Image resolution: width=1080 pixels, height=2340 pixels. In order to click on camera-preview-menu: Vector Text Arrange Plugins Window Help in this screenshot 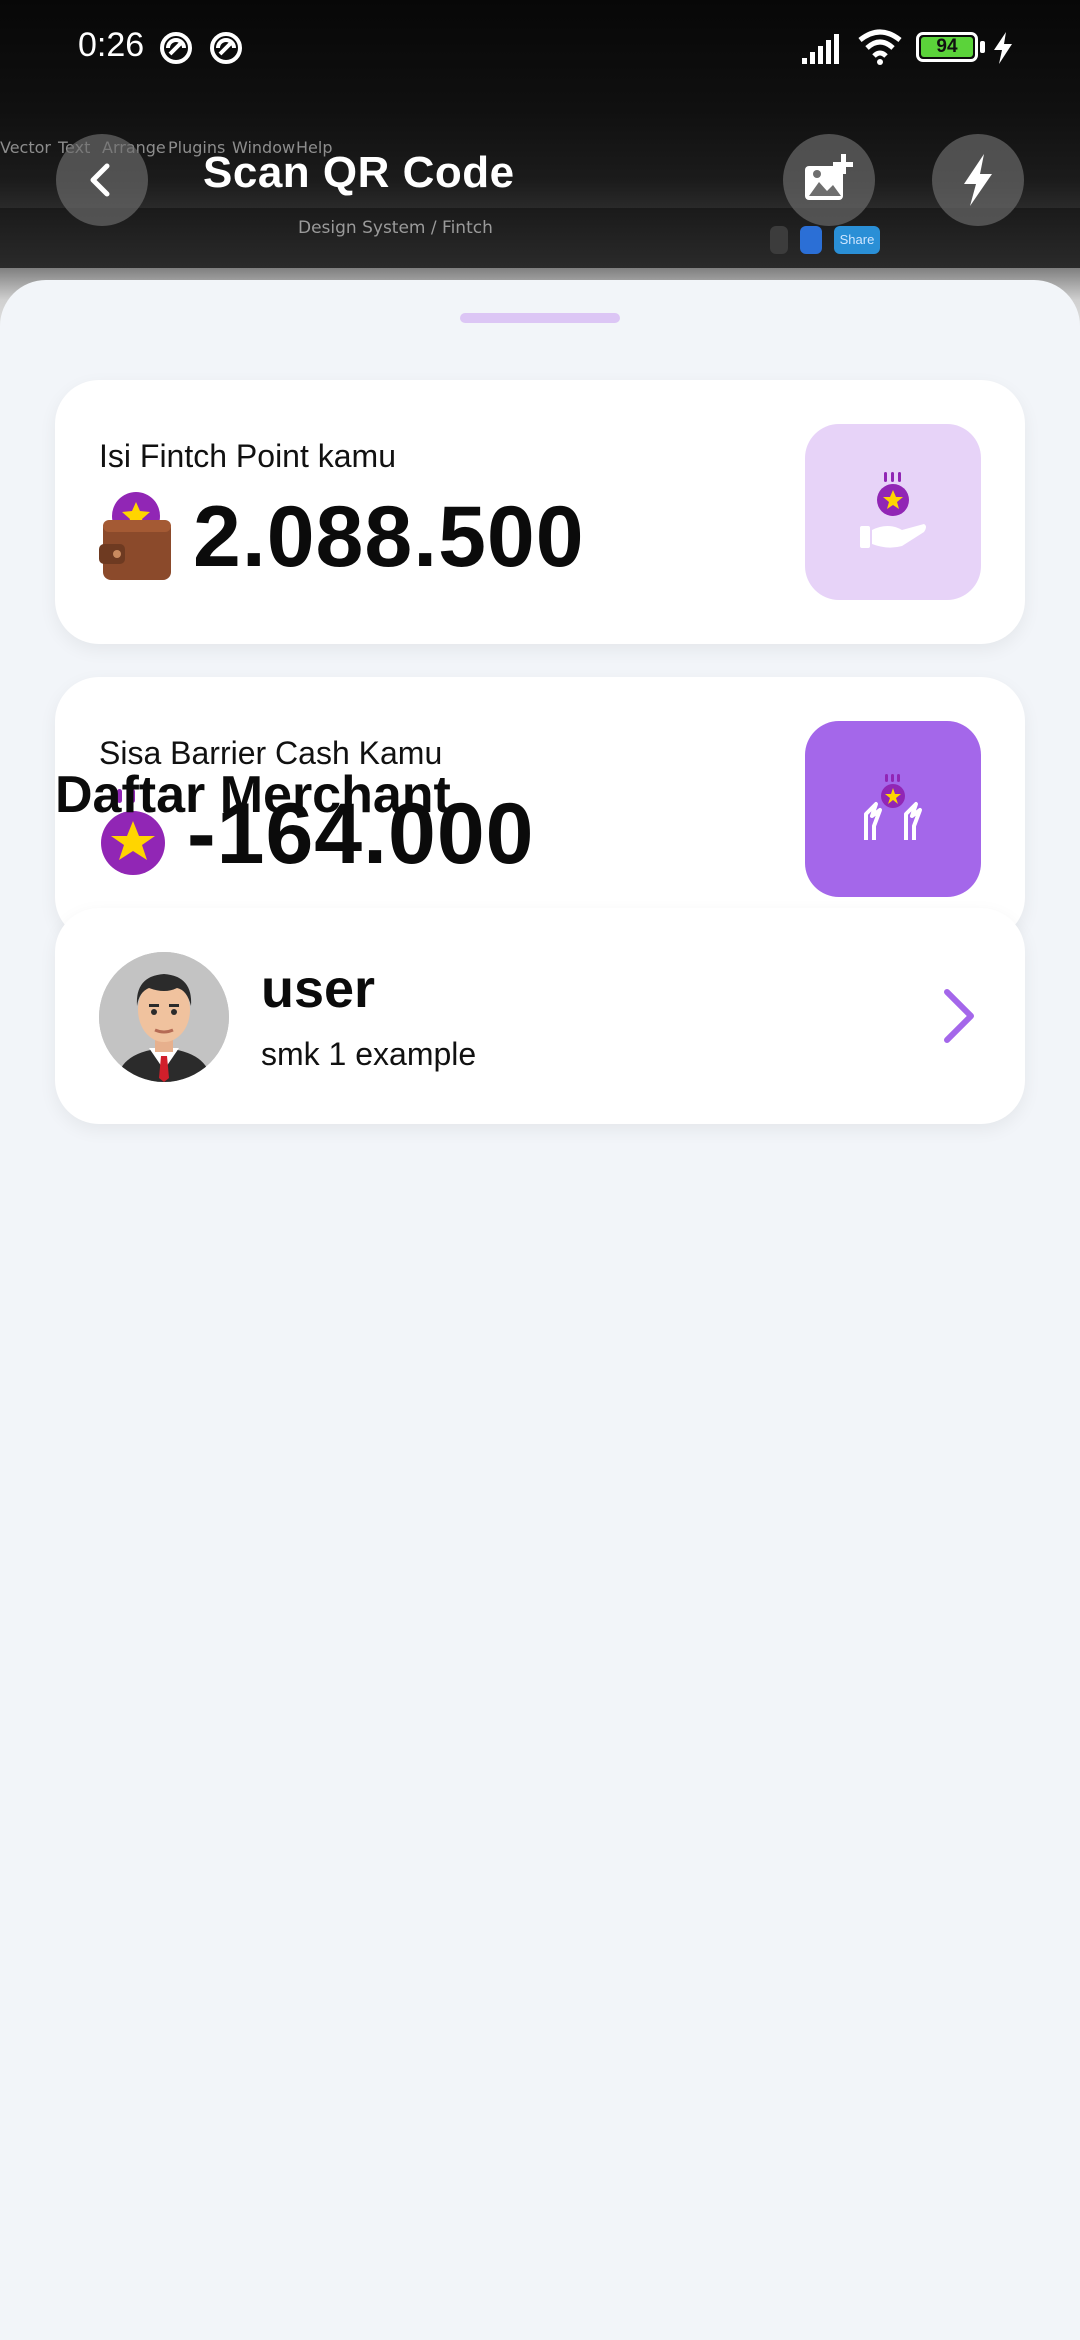, I will do `click(540, 153)`.